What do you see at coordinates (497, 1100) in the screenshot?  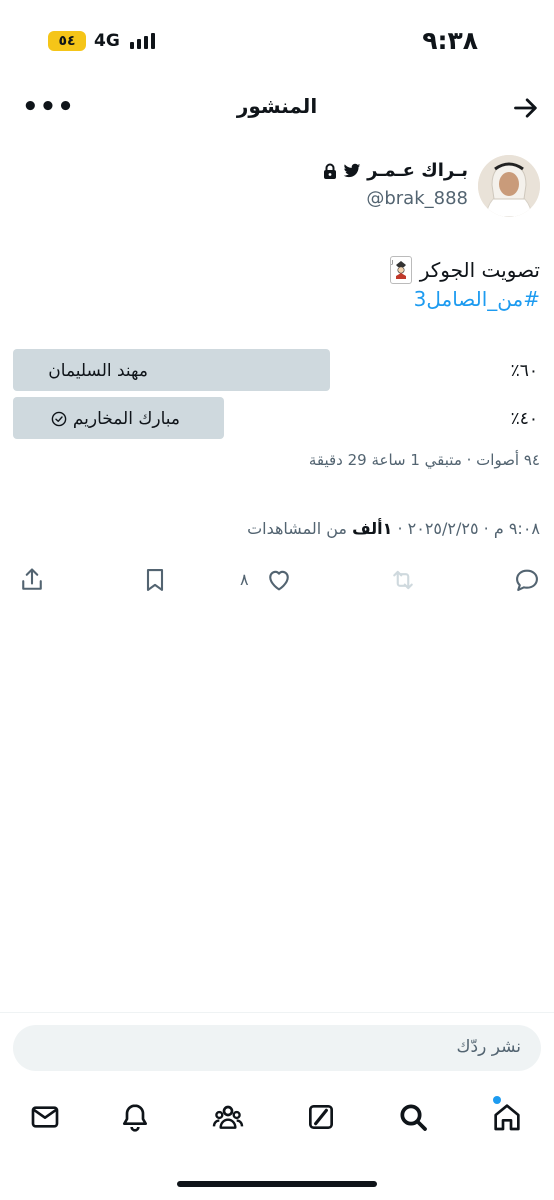 I see `home-notification-dot` at bounding box center [497, 1100].